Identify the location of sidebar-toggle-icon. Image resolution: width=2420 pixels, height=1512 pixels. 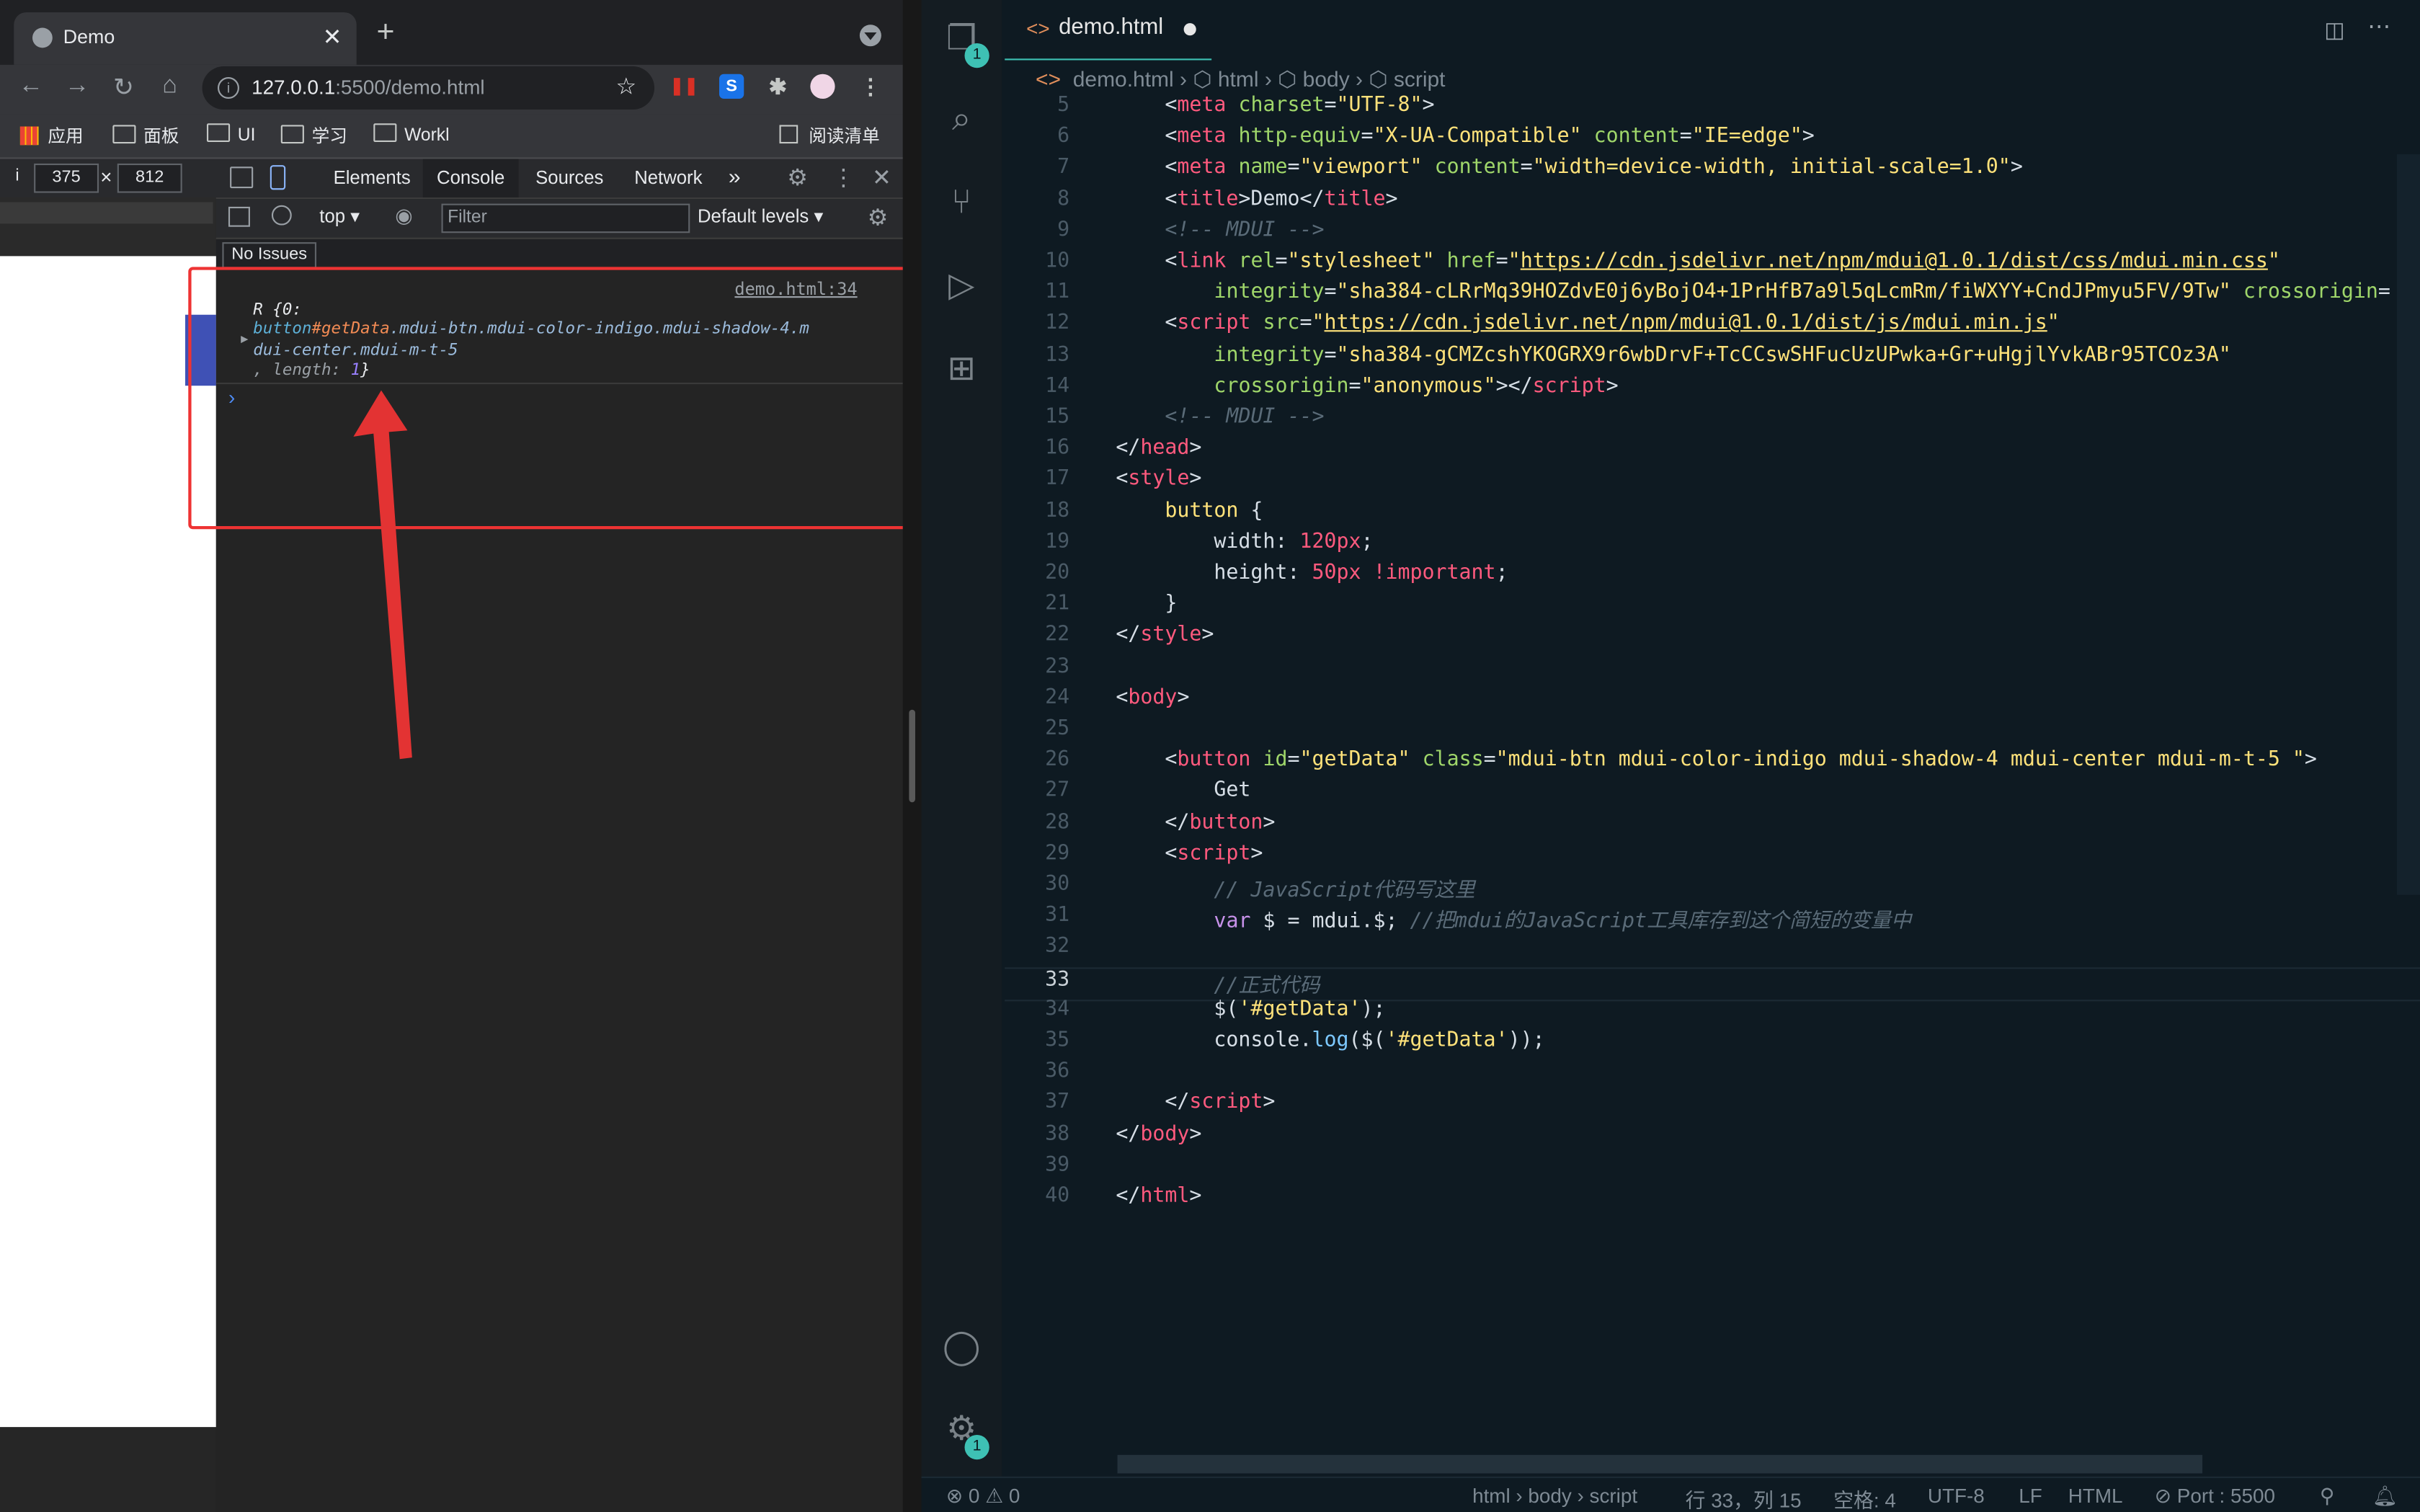
(239, 217).